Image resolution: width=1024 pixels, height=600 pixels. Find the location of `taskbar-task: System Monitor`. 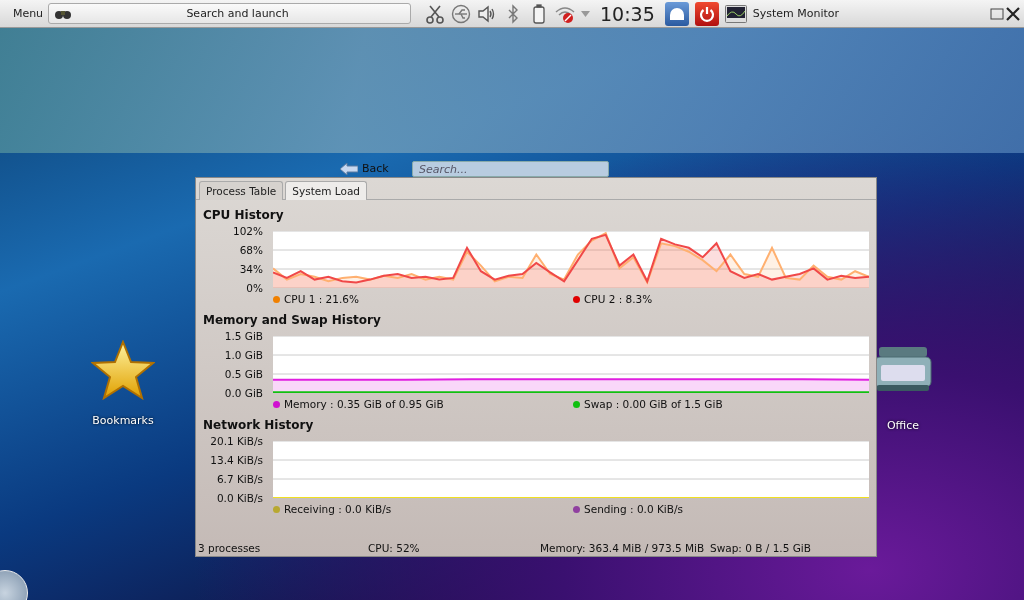

taskbar-task: System Monitor is located at coordinates (782, 13).